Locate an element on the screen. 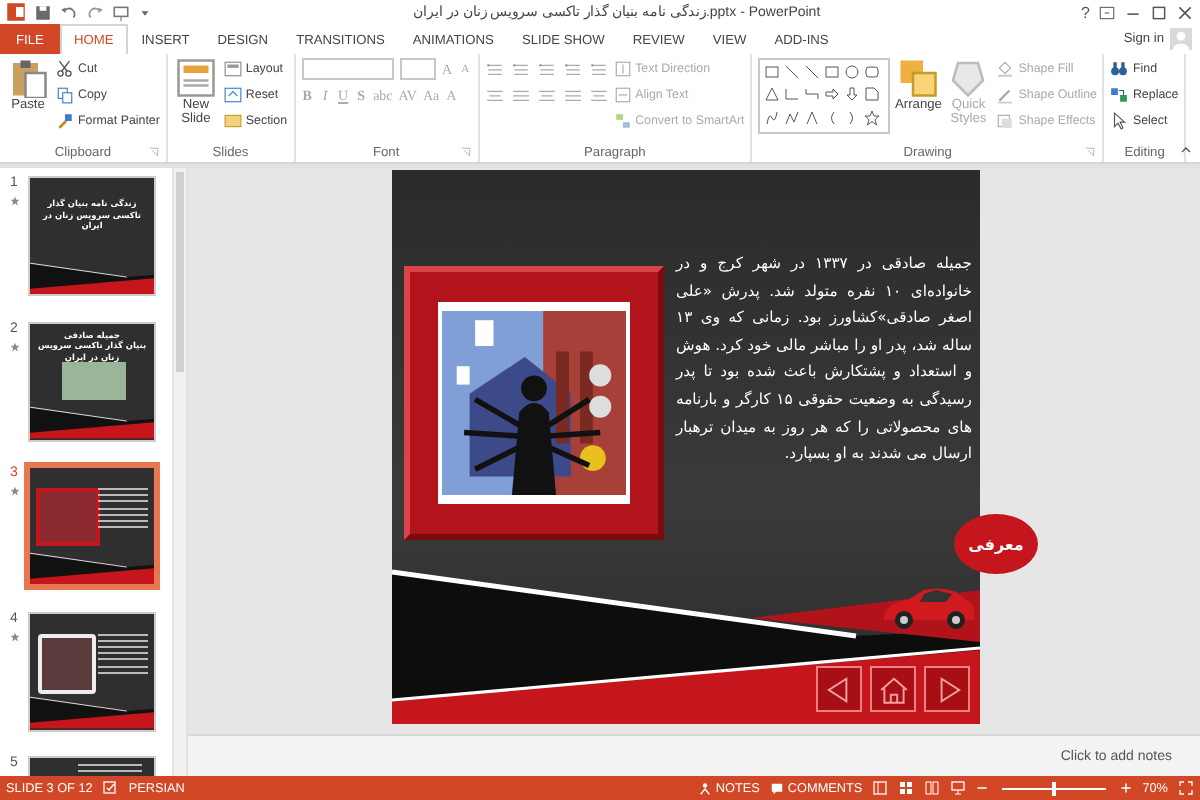 Image resolution: width=1200 pixels, height=800 pixels. redo-arrow-icon is located at coordinates (95, 12).